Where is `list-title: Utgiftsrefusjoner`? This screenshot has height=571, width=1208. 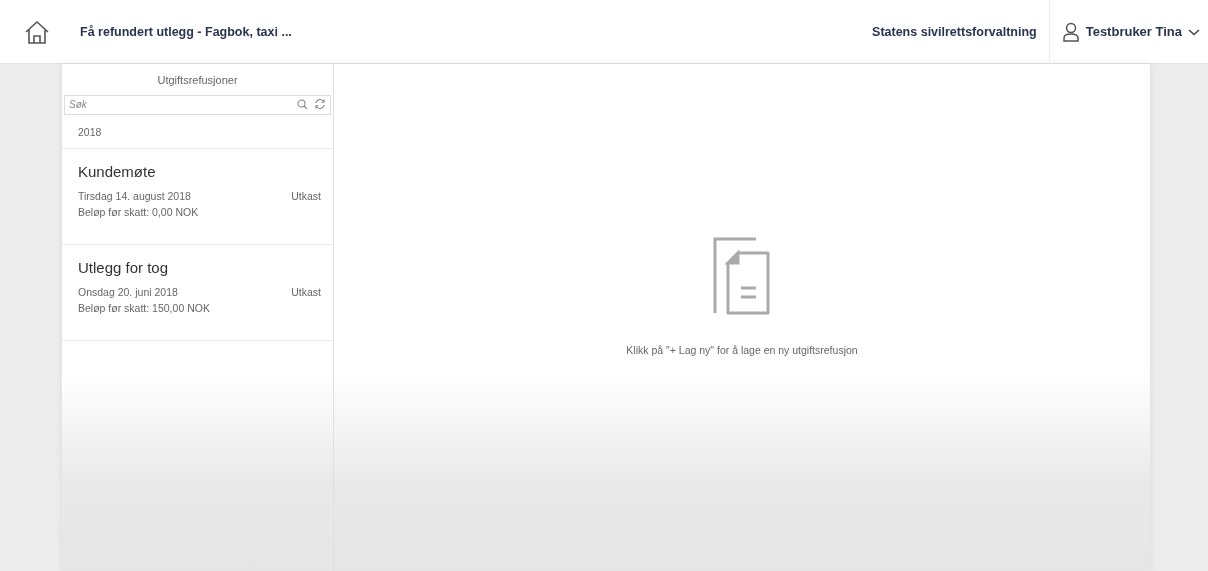 list-title: Utgiftsrefusjoner is located at coordinates (197, 80).